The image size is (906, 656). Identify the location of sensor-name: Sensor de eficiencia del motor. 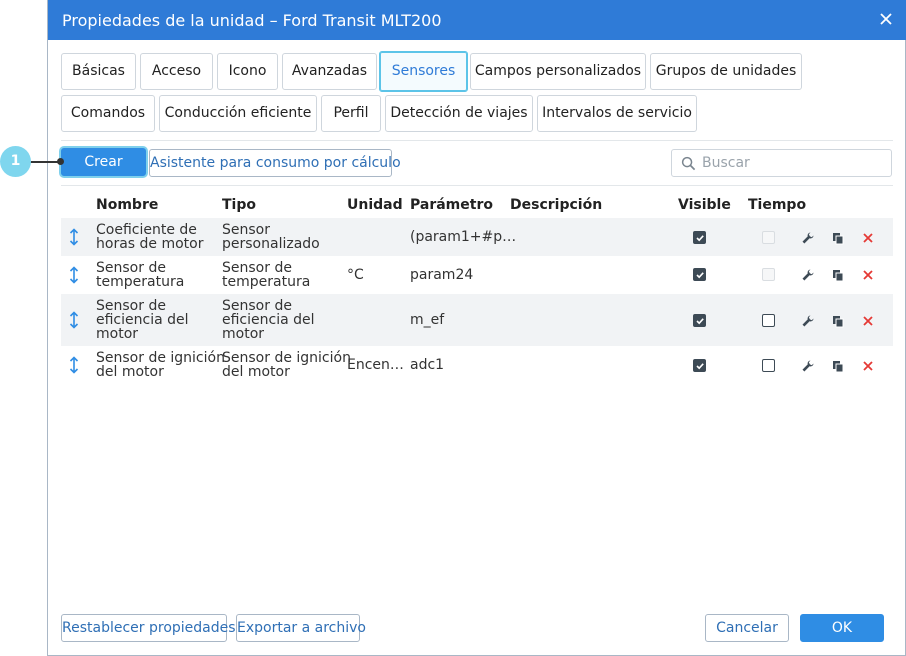
(142, 320).